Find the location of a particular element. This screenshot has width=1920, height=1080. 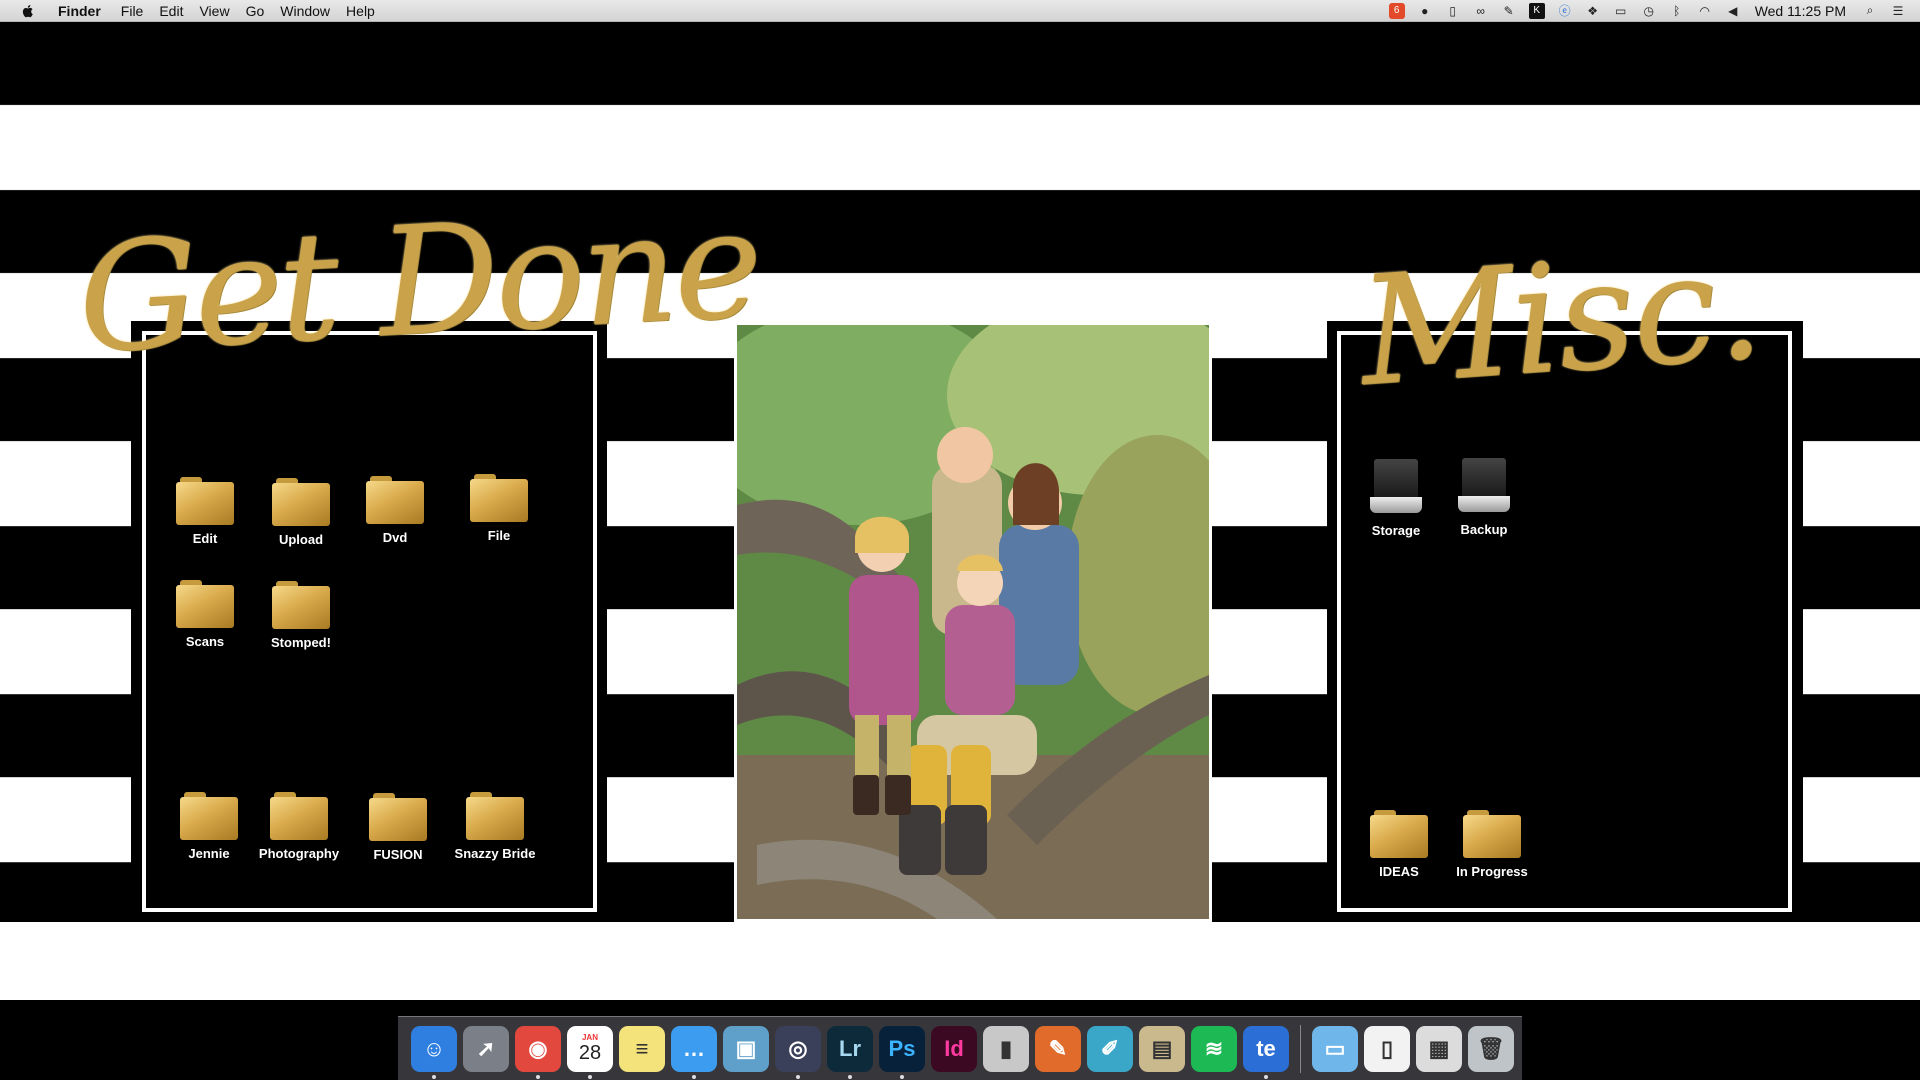

menu-edit: Edit is located at coordinates (171, 11).